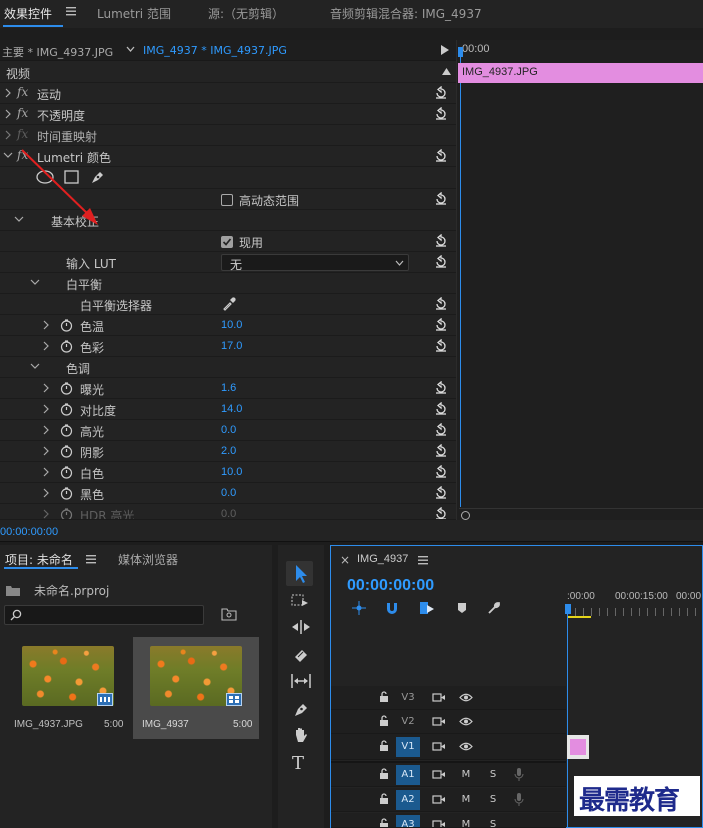 This screenshot has height=828, width=703. What do you see at coordinates (301, 655) in the screenshot?
I see `razor-tool-icon` at bounding box center [301, 655].